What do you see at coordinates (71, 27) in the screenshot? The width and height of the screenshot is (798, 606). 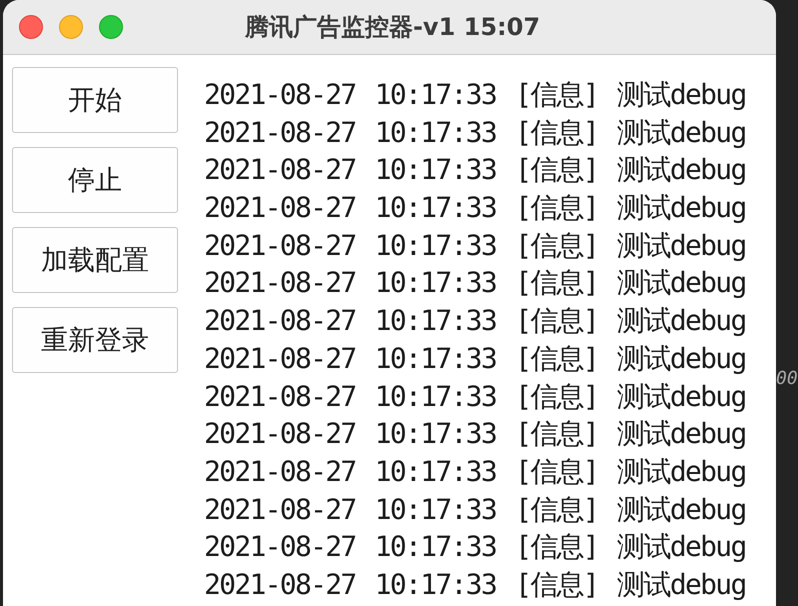 I see `minimize-icon` at bounding box center [71, 27].